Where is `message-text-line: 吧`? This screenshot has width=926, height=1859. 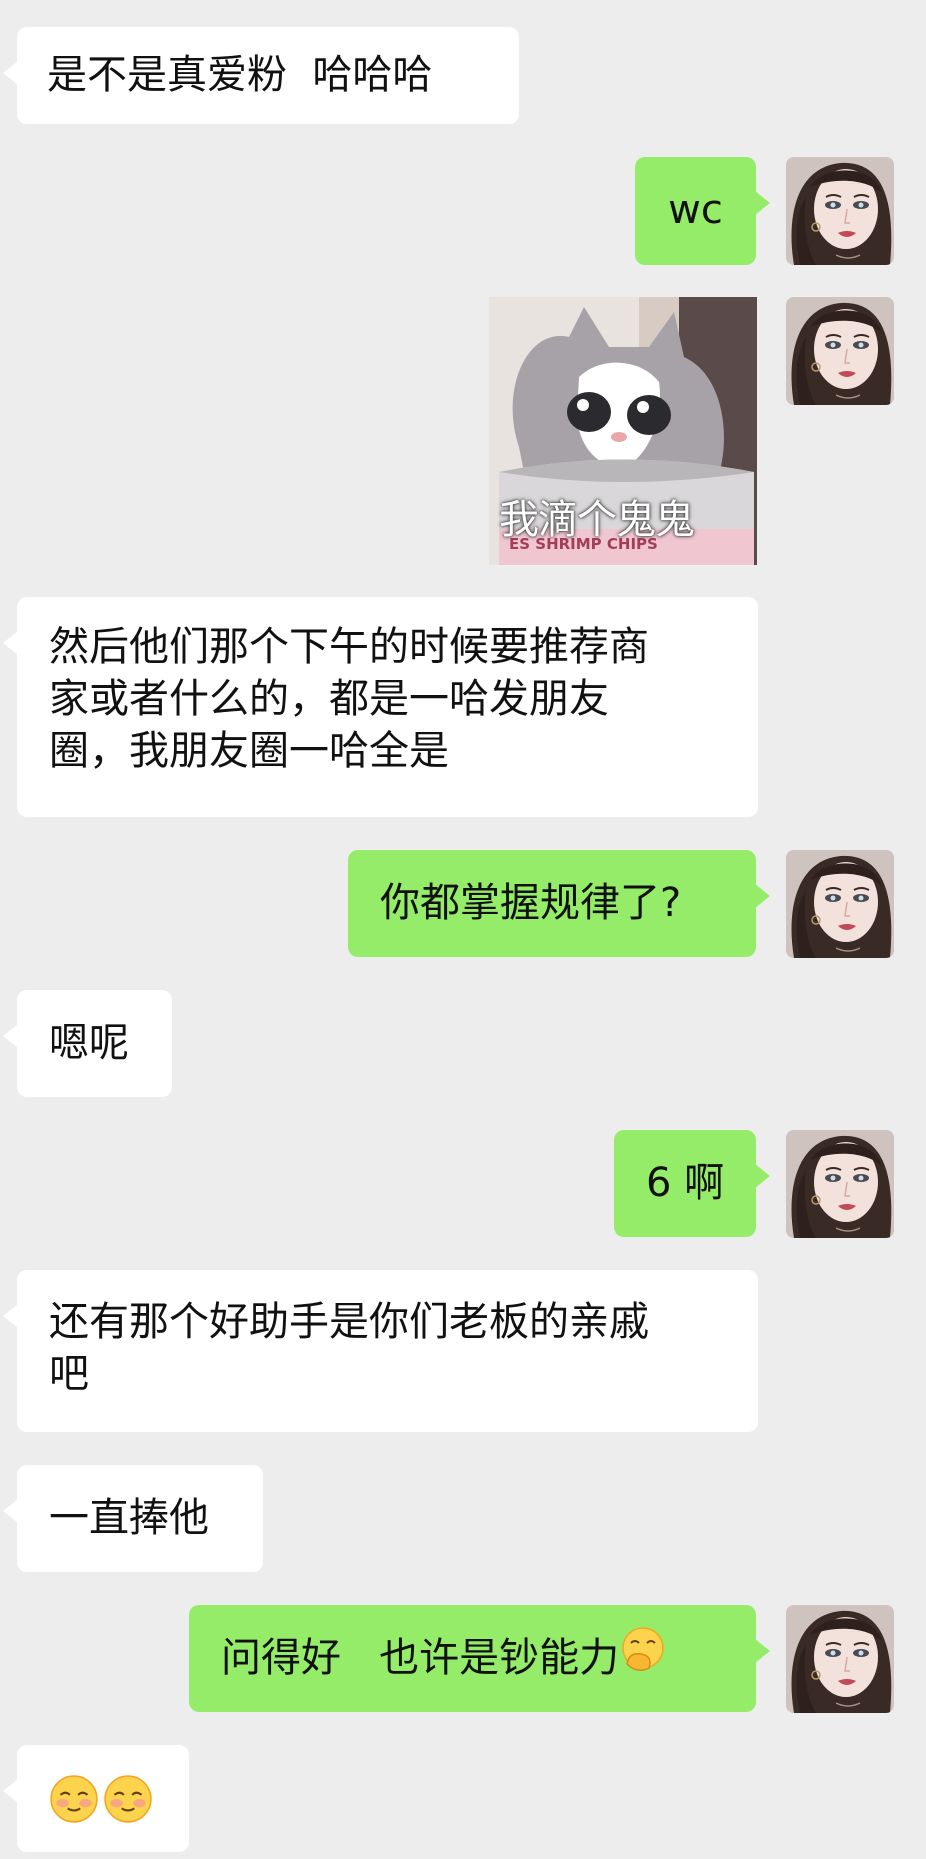
message-text-line: 吧 is located at coordinates (69, 1374).